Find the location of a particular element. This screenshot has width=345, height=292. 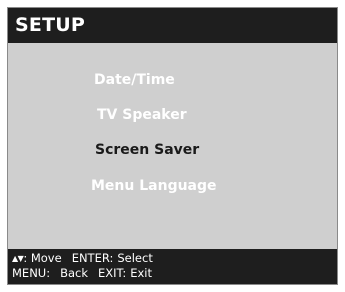

footer-help-line-1: ▲▼: Move ENTER: Select is located at coordinates (82, 258).